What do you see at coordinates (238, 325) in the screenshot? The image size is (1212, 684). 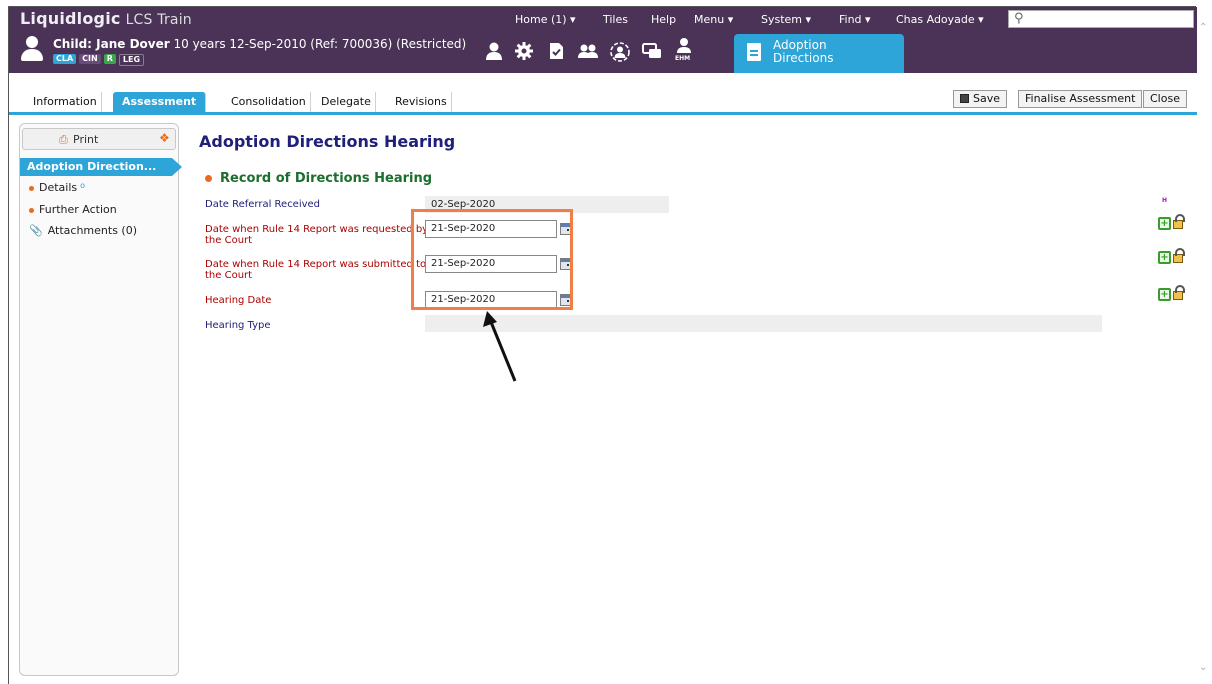 I see `hearing-type-label: Hearing Type` at bounding box center [238, 325].